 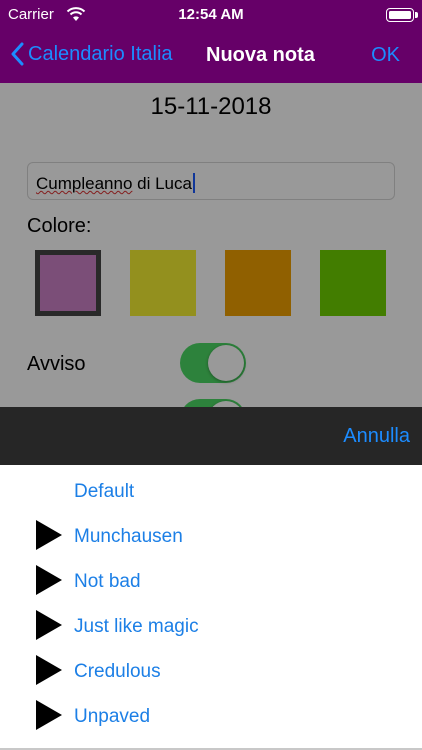 I want to click on ok-button: OK, so click(x=385, y=55).